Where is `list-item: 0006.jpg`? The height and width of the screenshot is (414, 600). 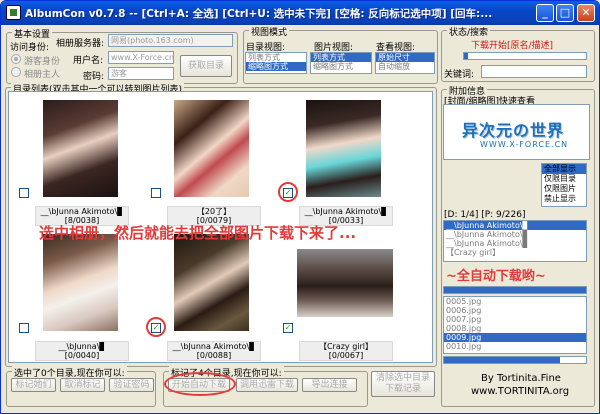 list-item: 0006.jpg is located at coordinates (515, 310).